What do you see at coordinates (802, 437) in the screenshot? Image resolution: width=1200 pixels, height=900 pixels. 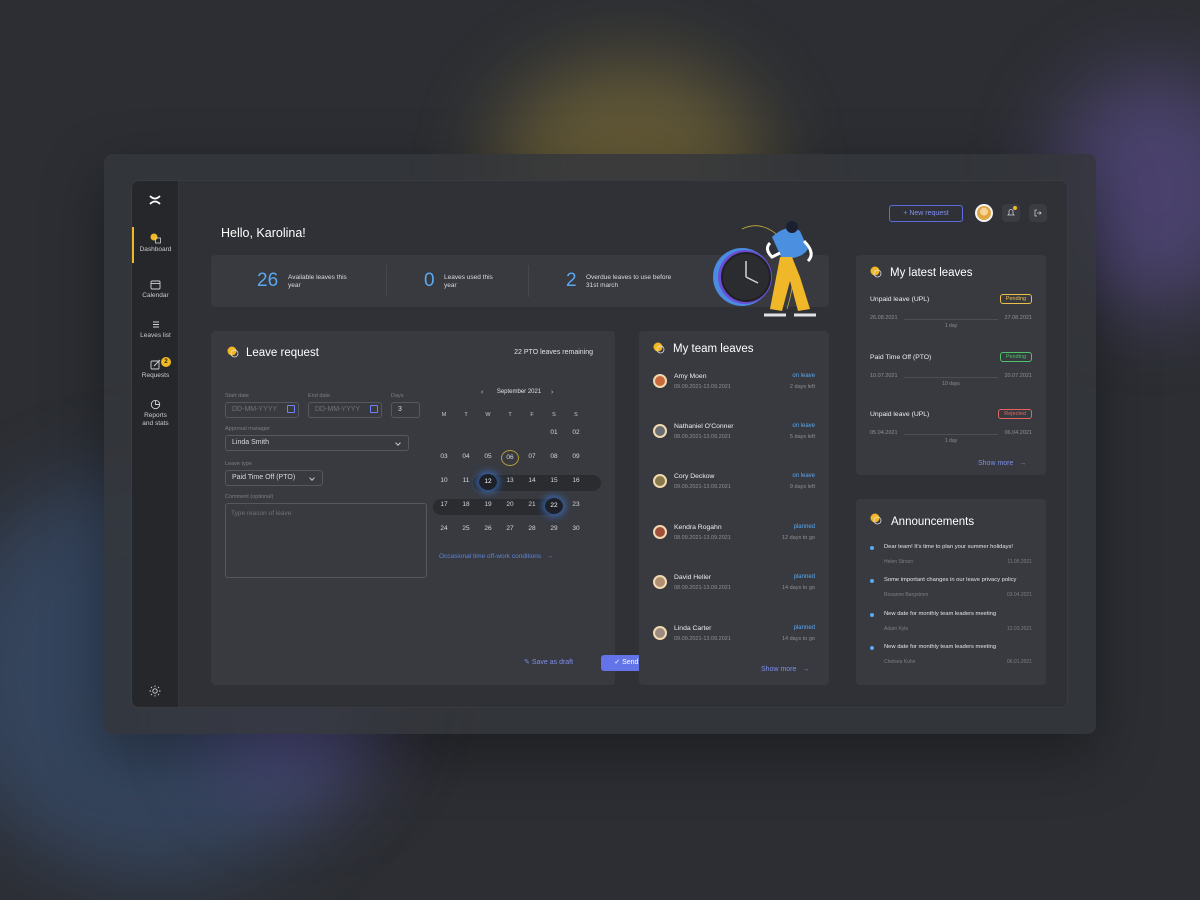 I see `member-remaining: 5 days left` at bounding box center [802, 437].